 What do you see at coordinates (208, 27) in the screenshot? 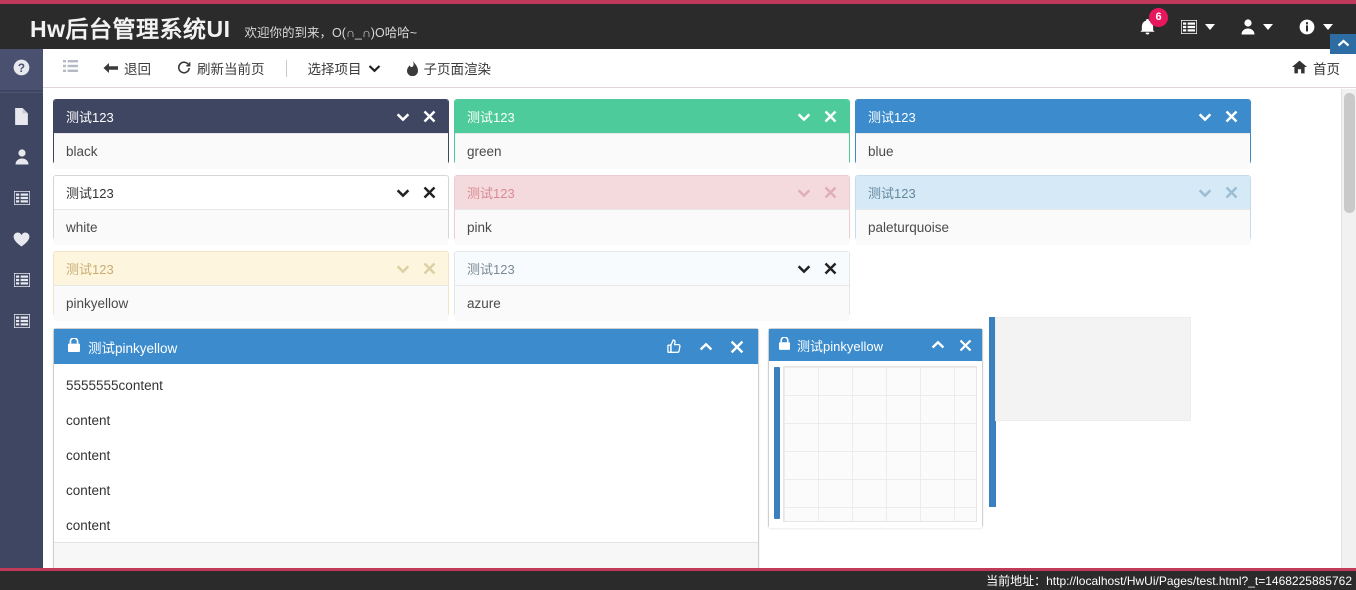
I see `brand-block: Hw后台管理系统UI 欢迎你的到来，O(∩_∩)O哈哈~` at bounding box center [208, 27].